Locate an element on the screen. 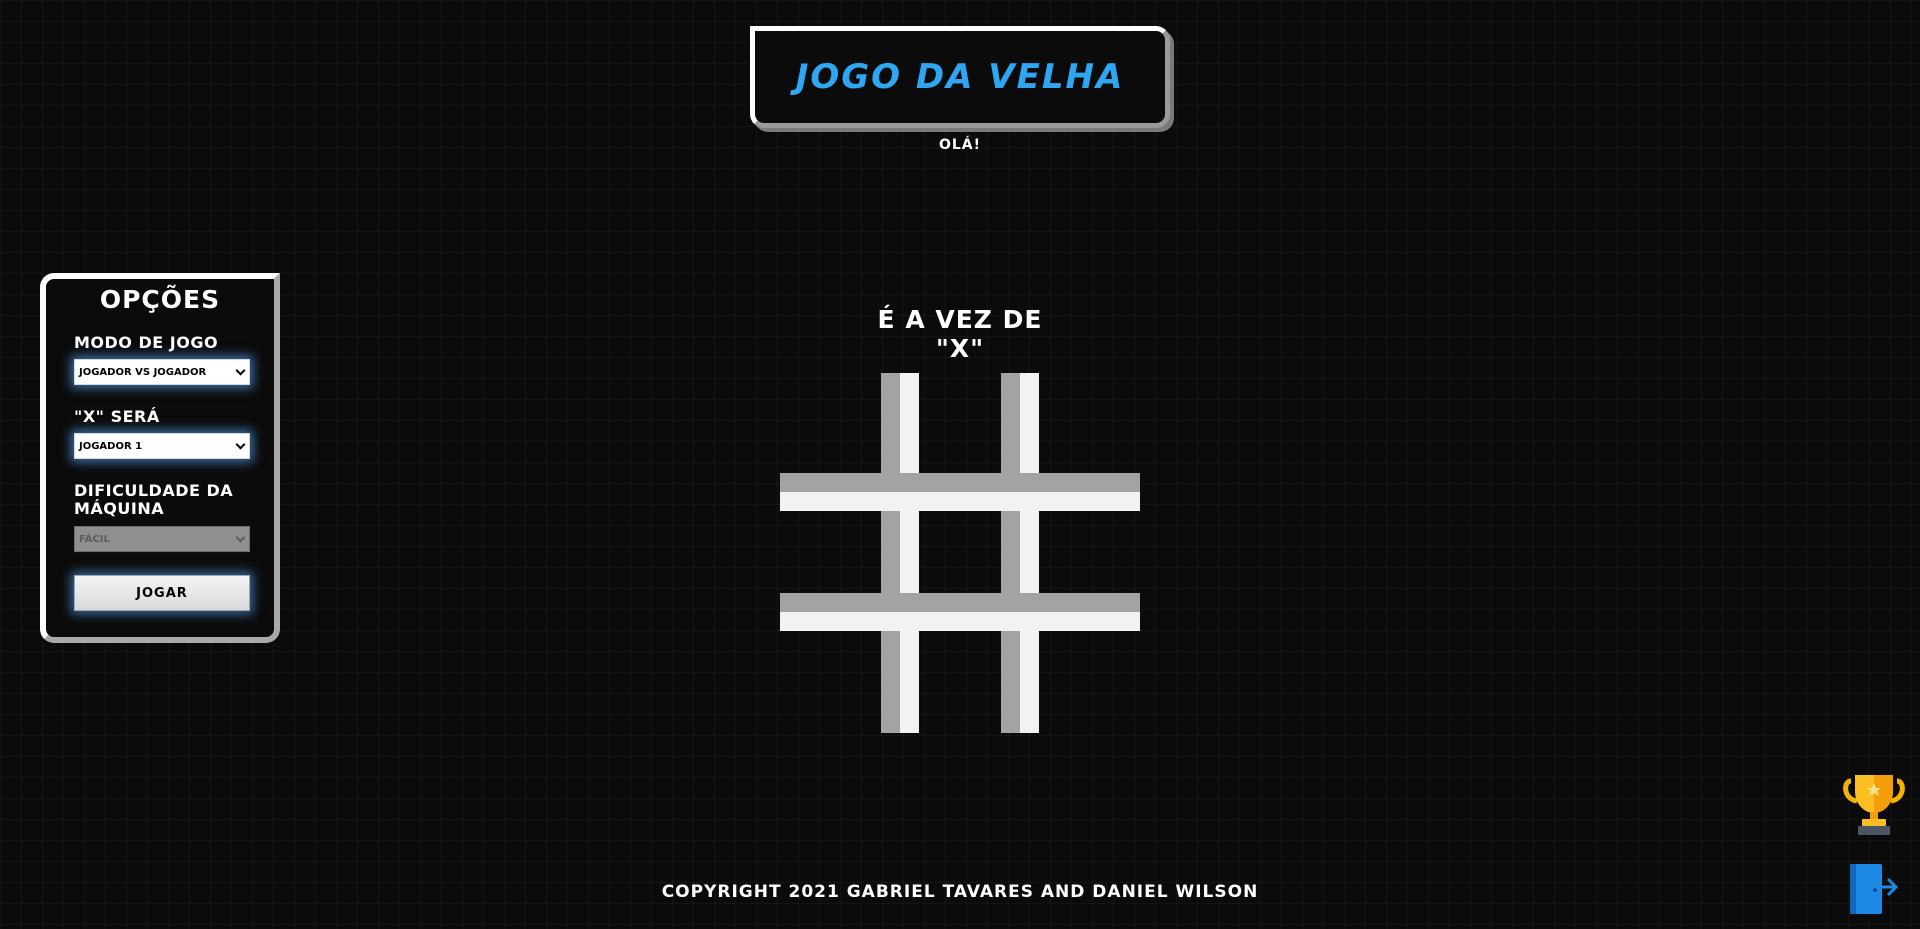 Image resolution: width=1920 pixels, height=929 pixels. x-player-select: Jogador 1 is located at coordinates (162, 446).